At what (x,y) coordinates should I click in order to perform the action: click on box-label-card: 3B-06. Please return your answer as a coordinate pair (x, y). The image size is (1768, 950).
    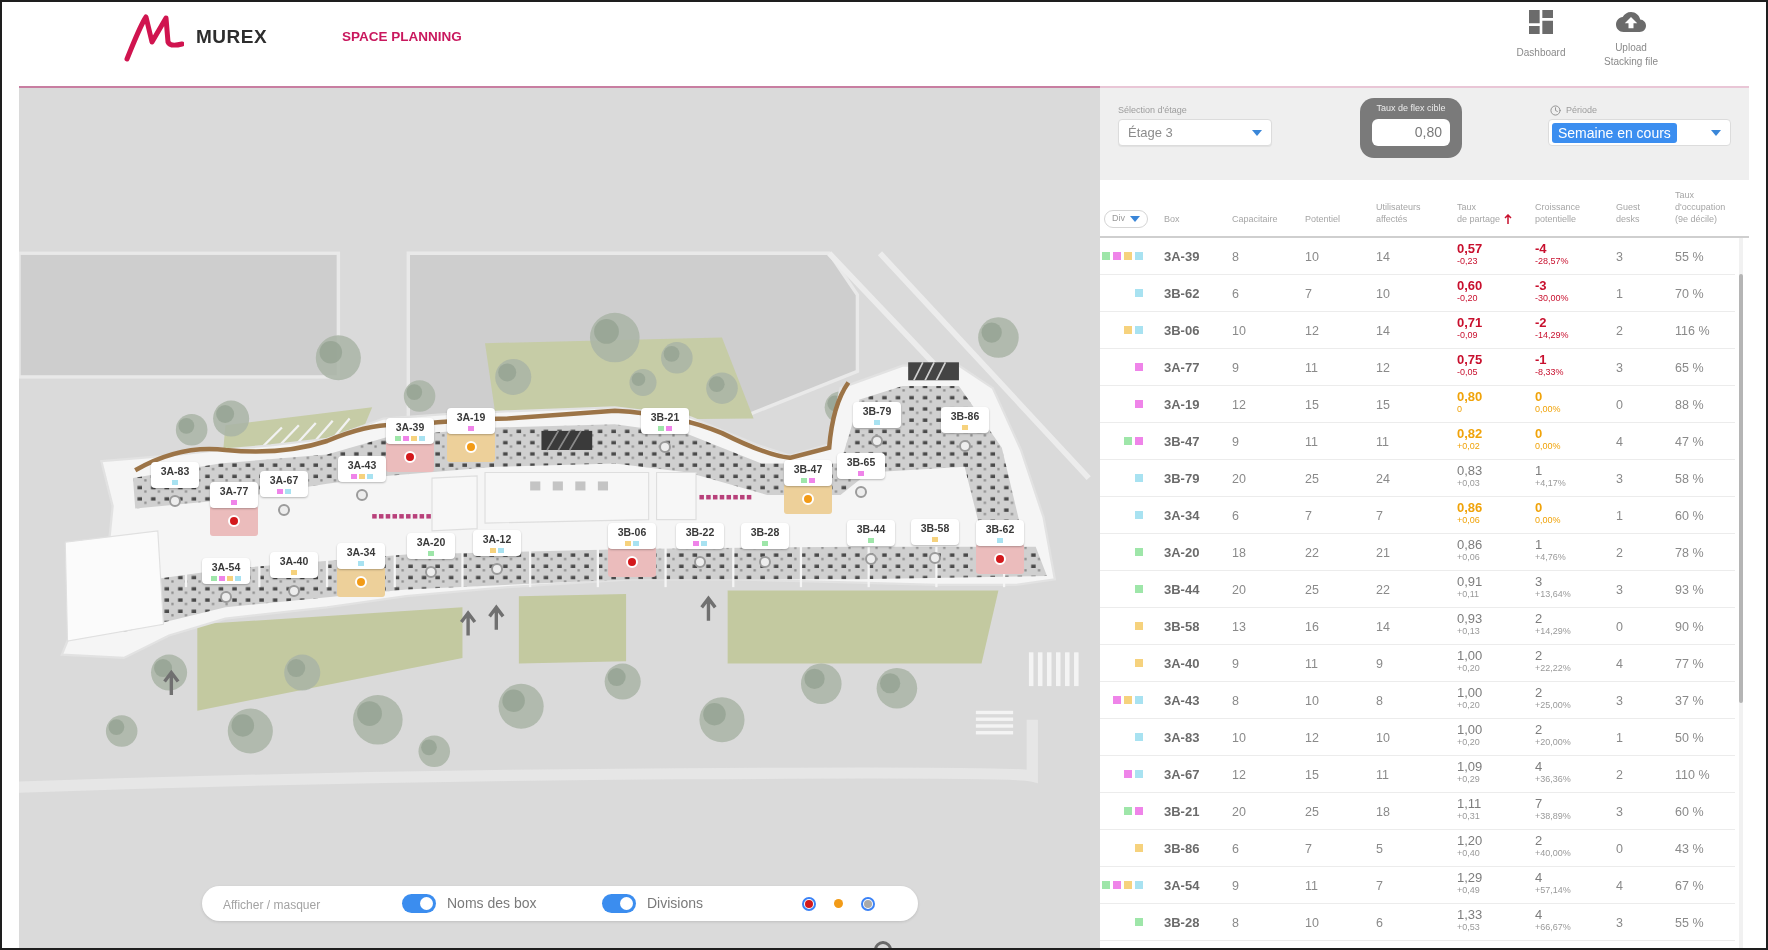
    Looking at the image, I should click on (632, 536).